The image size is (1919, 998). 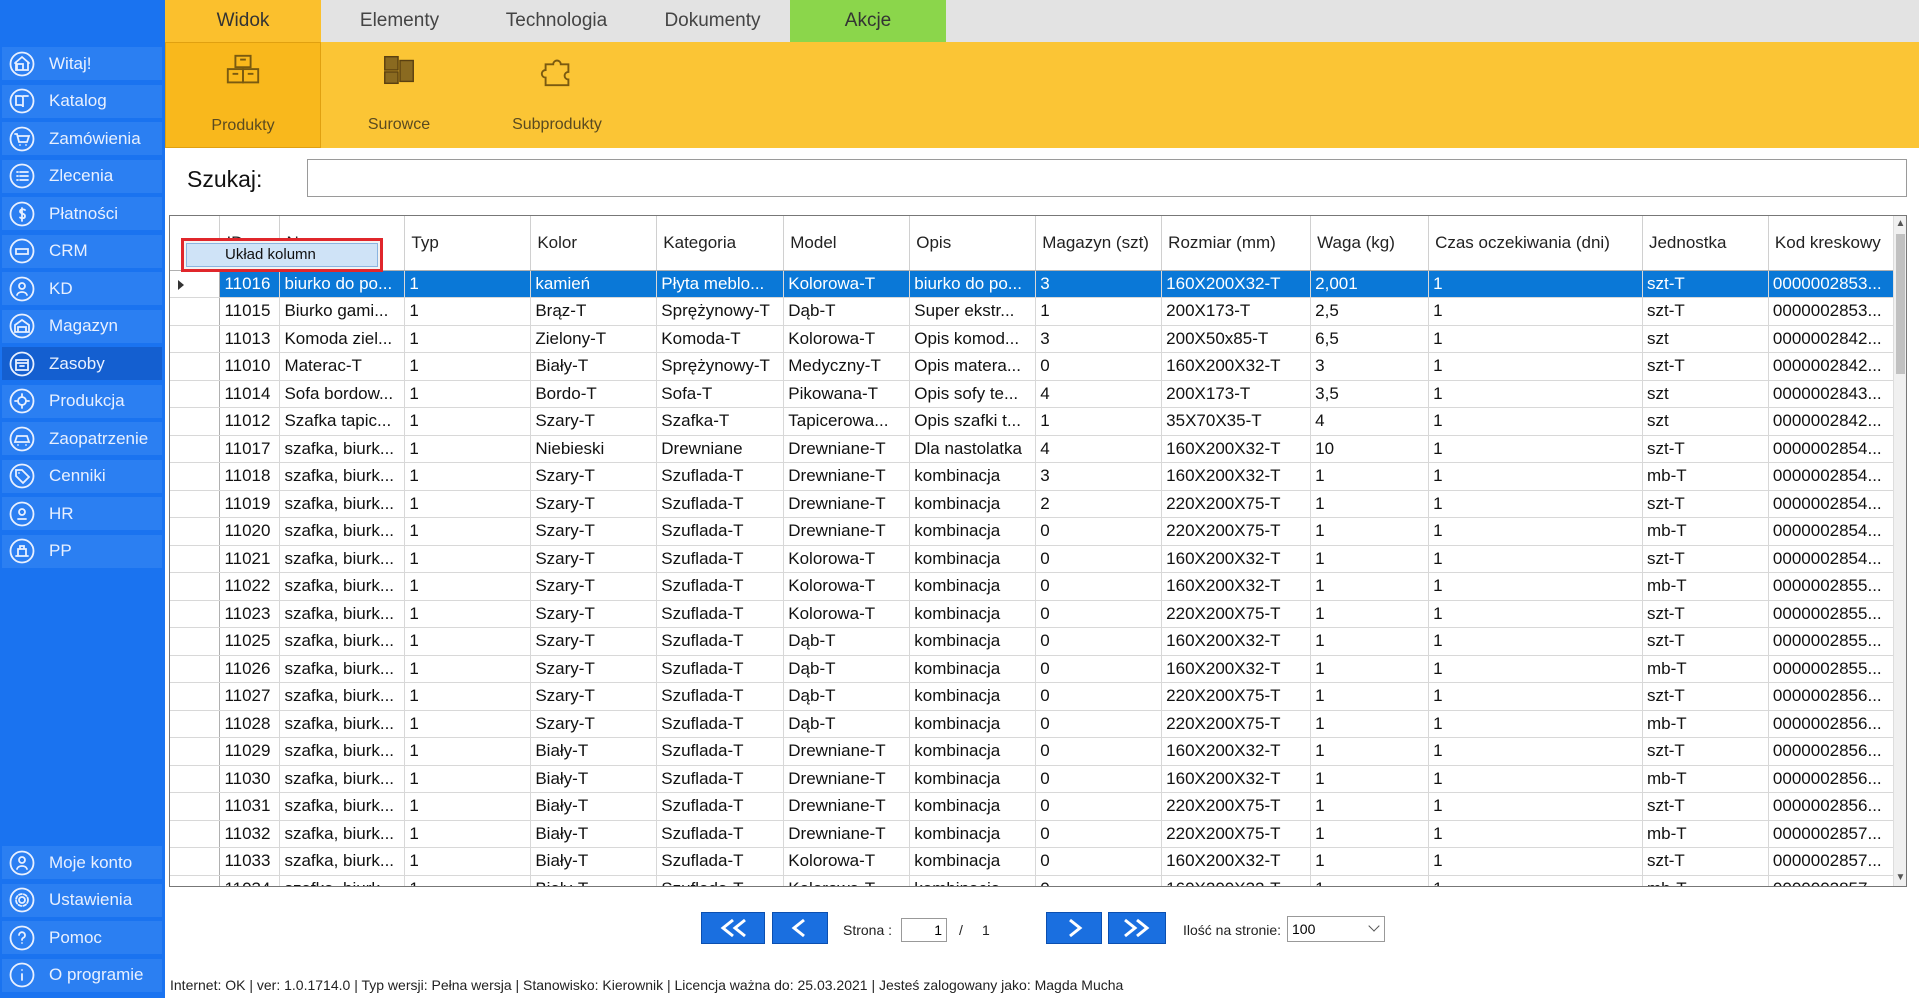 What do you see at coordinates (720, 243) in the screenshot?
I see `column-header: Kategoria` at bounding box center [720, 243].